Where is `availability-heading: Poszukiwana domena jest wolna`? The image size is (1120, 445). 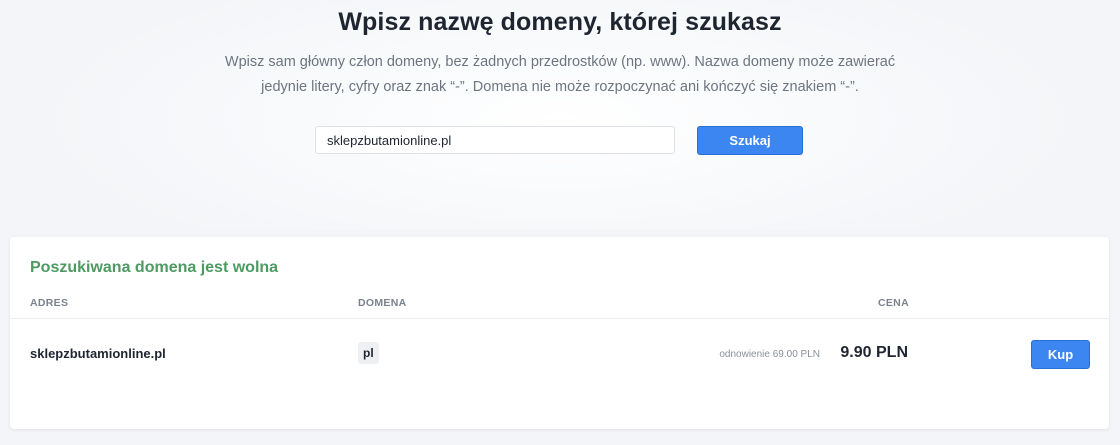
availability-heading: Poszukiwana domena jest wolna is located at coordinates (154, 267).